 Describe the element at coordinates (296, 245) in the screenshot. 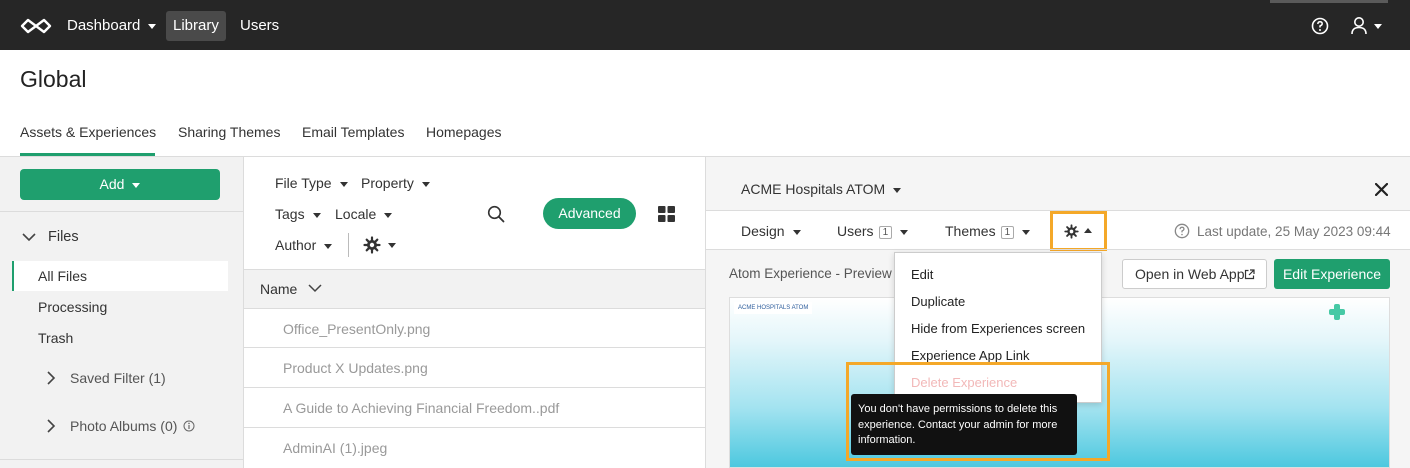

I see `filter-author-label: Author` at that location.